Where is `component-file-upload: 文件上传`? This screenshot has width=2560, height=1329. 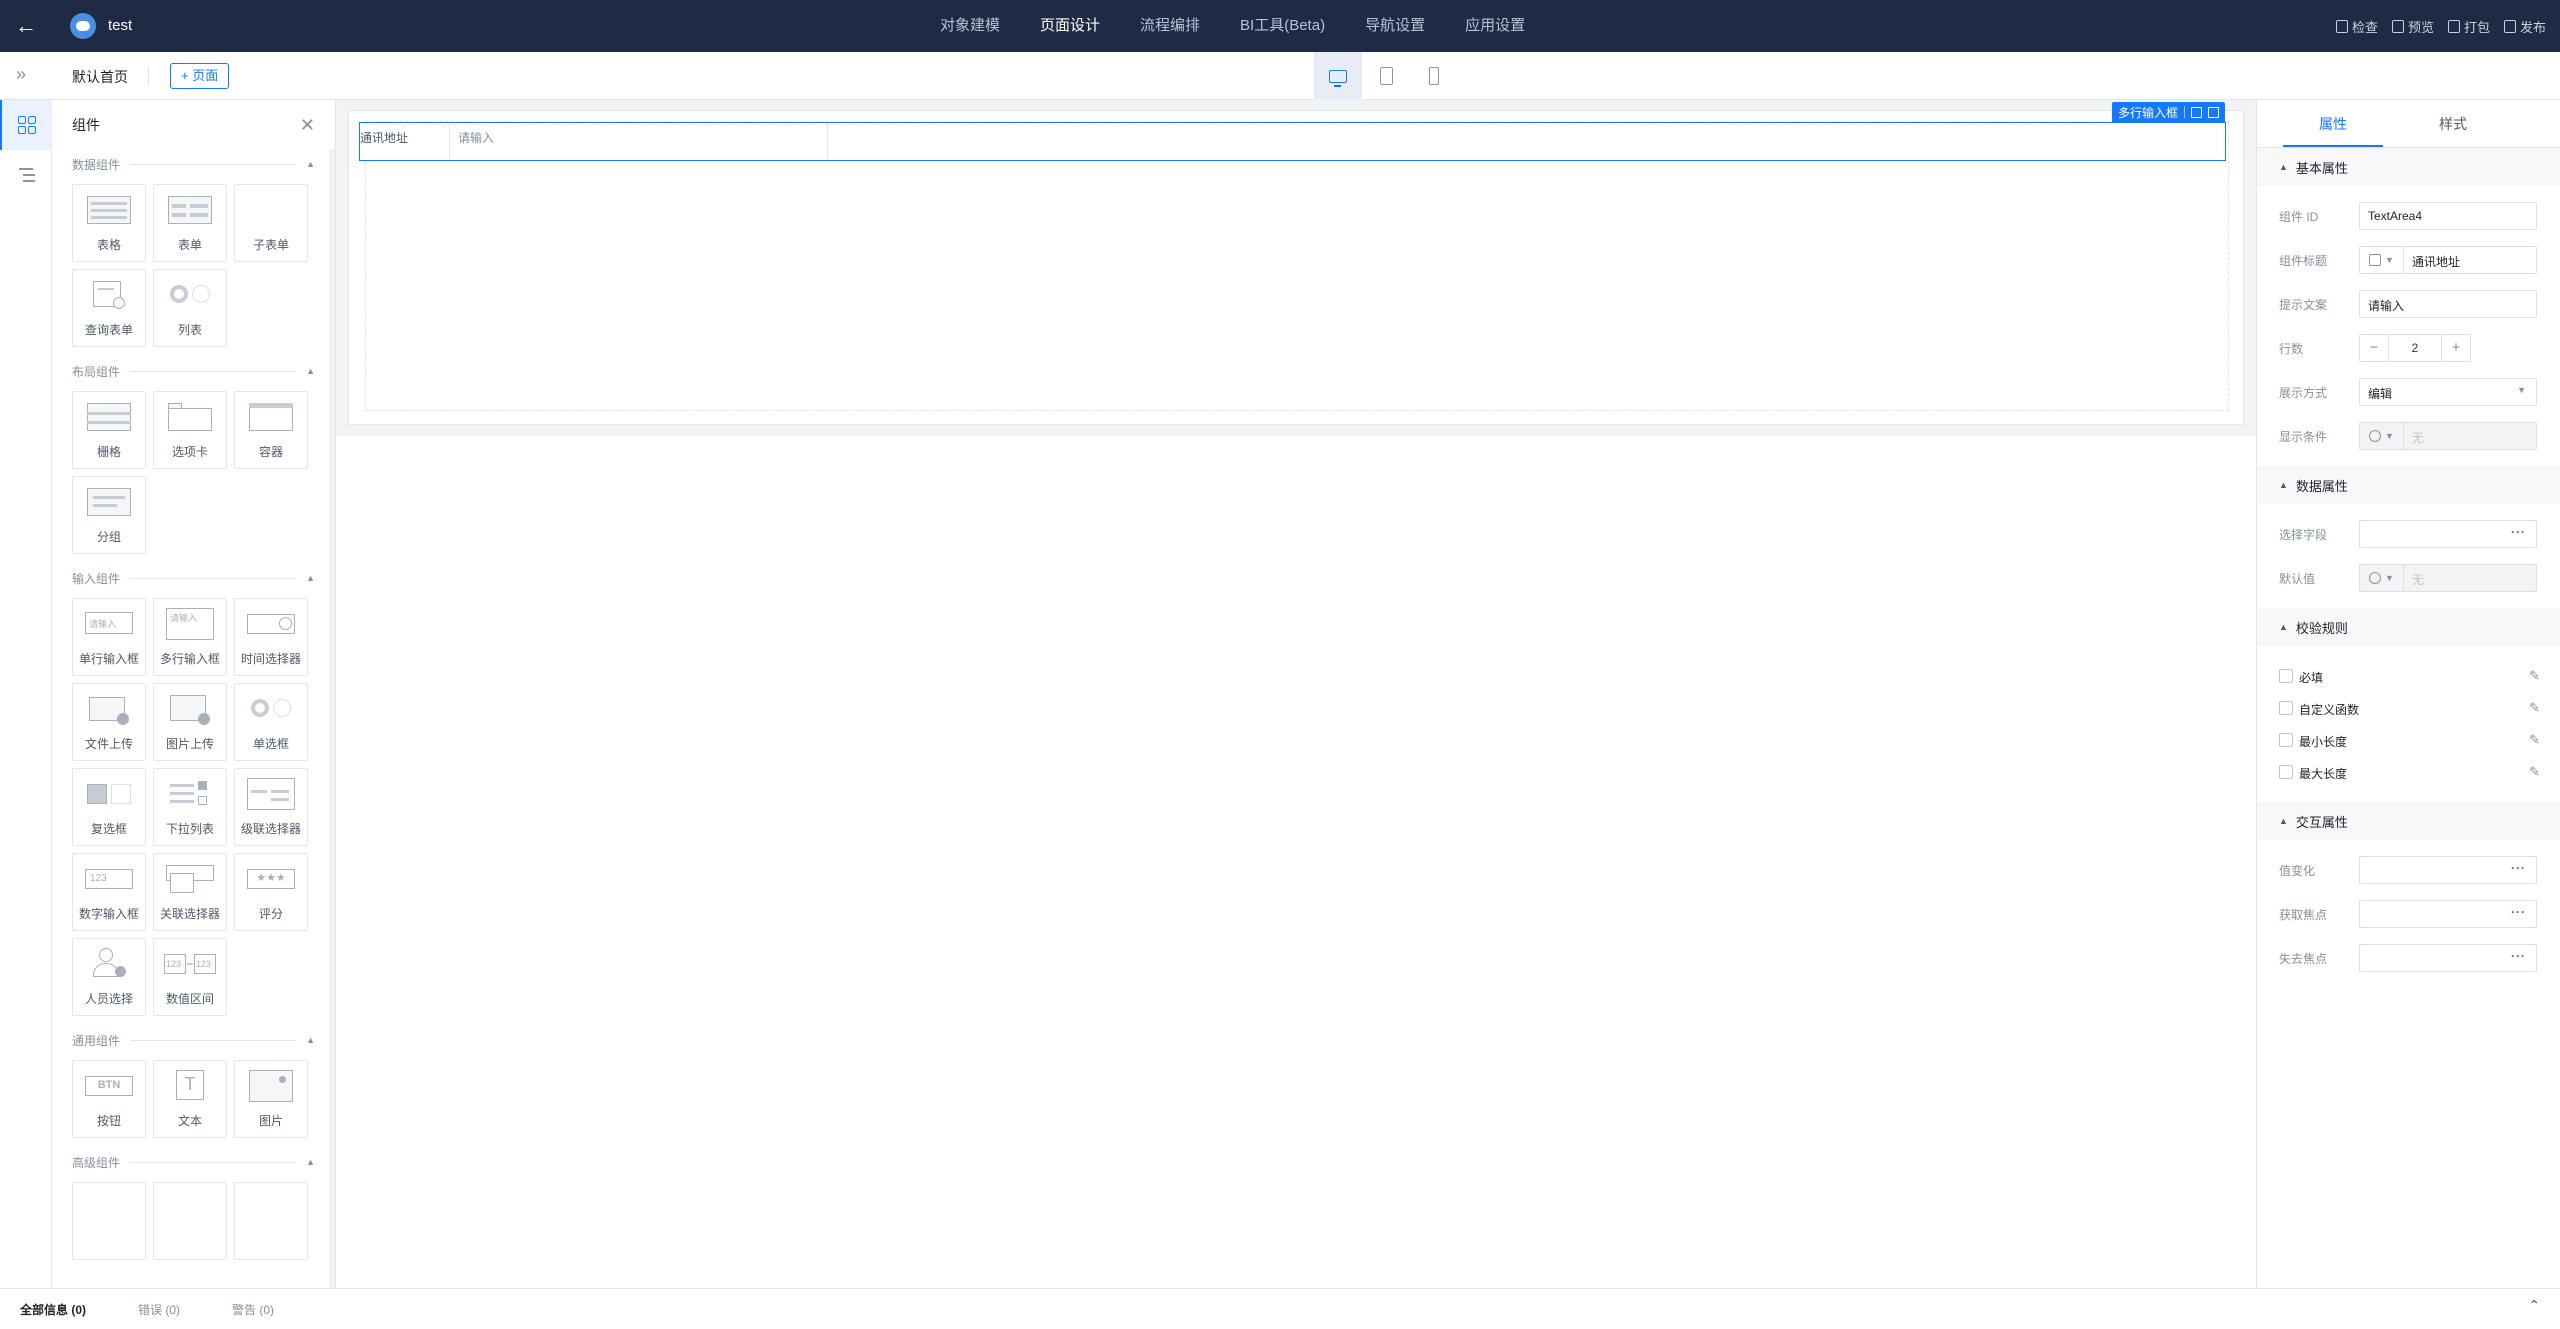
component-file-upload: 文件上传 is located at coordinates (109, 722).